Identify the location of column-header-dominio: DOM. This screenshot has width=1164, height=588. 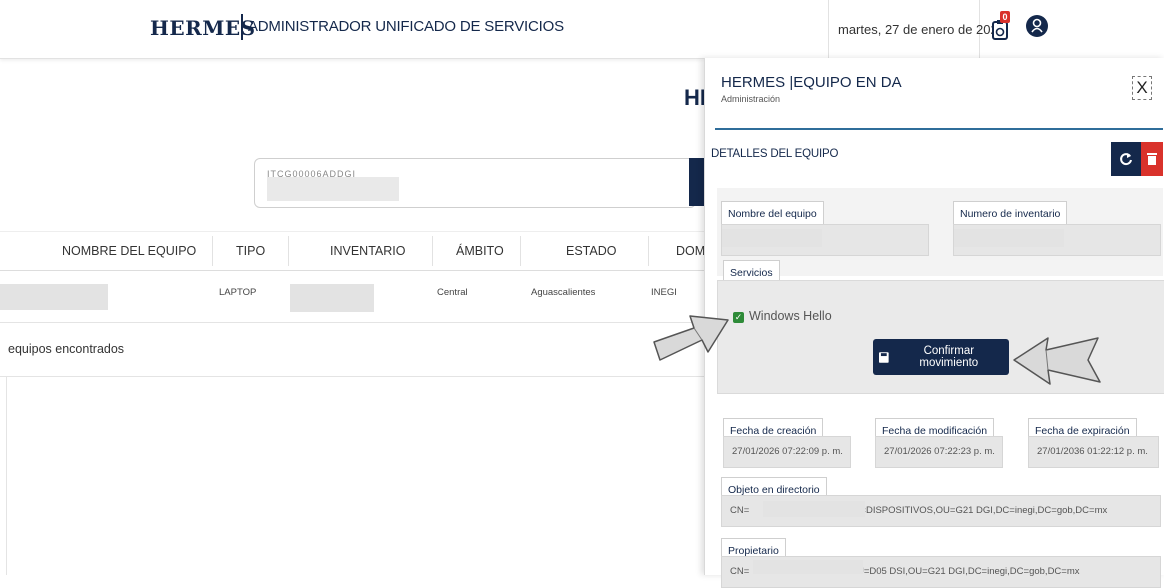
(690, 251).